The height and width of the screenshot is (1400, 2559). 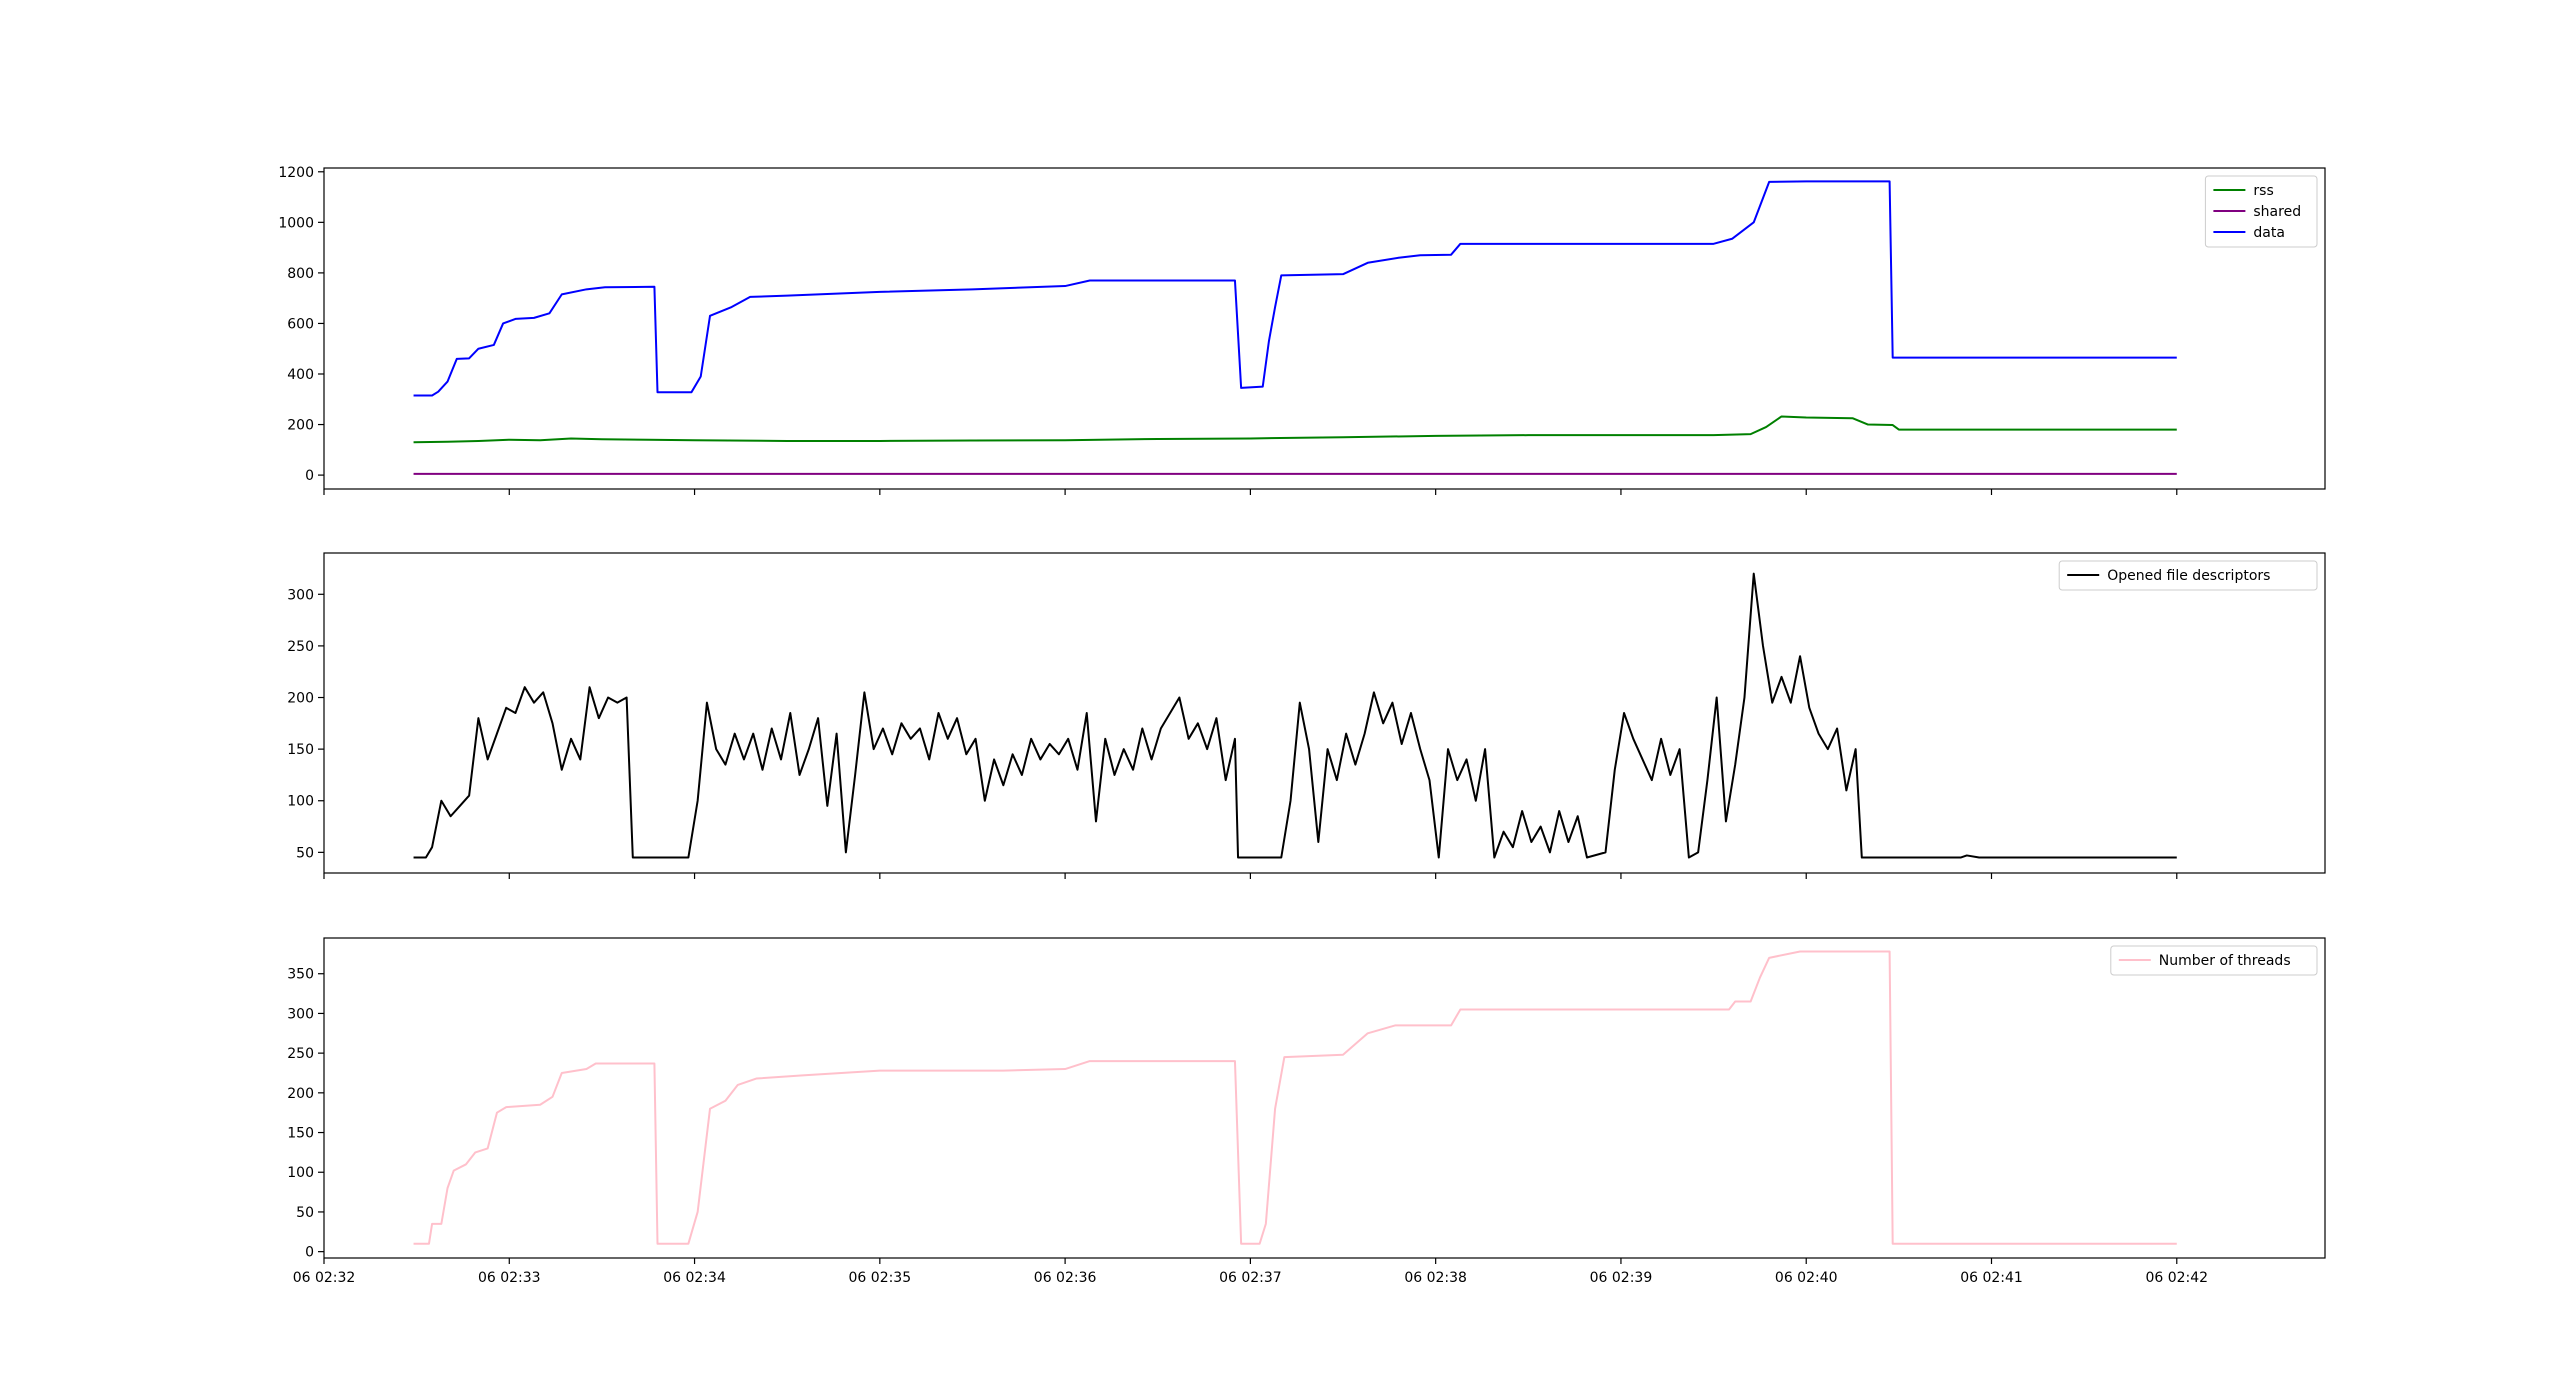 What do you see at coordinates (324, 1278) in the screenshot?
I see `x-tick-label: 06 02:32` at bounding box center [324, 1278].